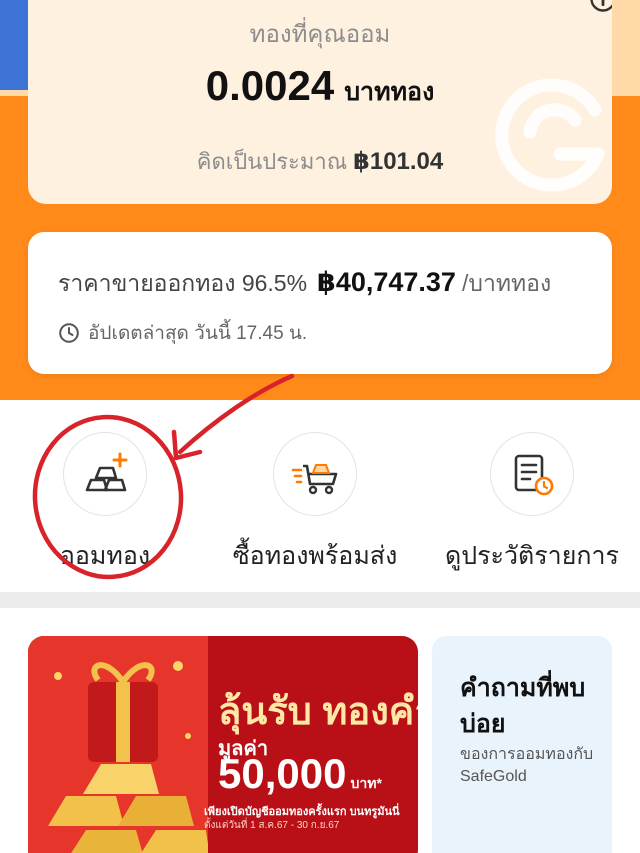 This screenshot has width=640, height=853. I want to click on action-label-save-gold: ออมทอง, so click(105, 556).